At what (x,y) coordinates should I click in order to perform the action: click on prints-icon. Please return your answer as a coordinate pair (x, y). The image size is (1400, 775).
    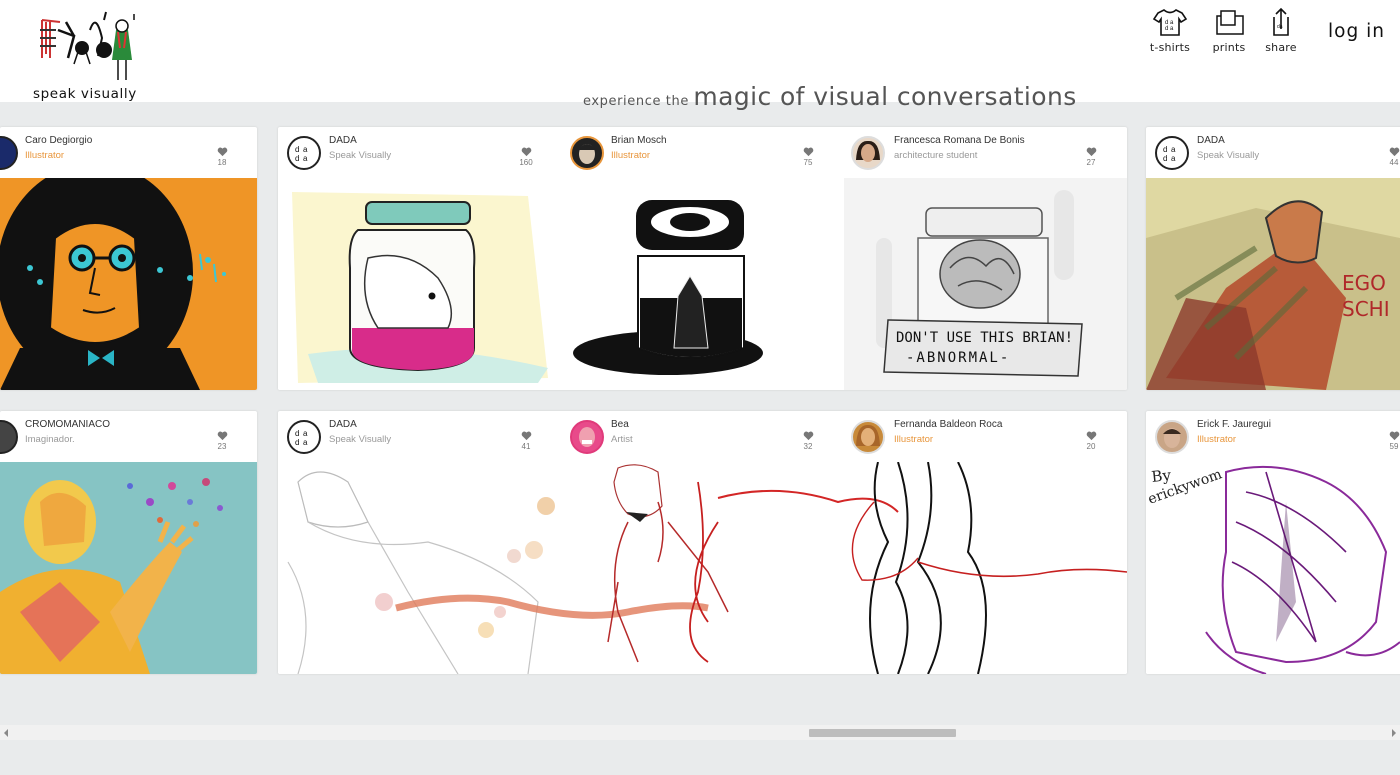
    Looking at the image, I should click on (1230, 22).